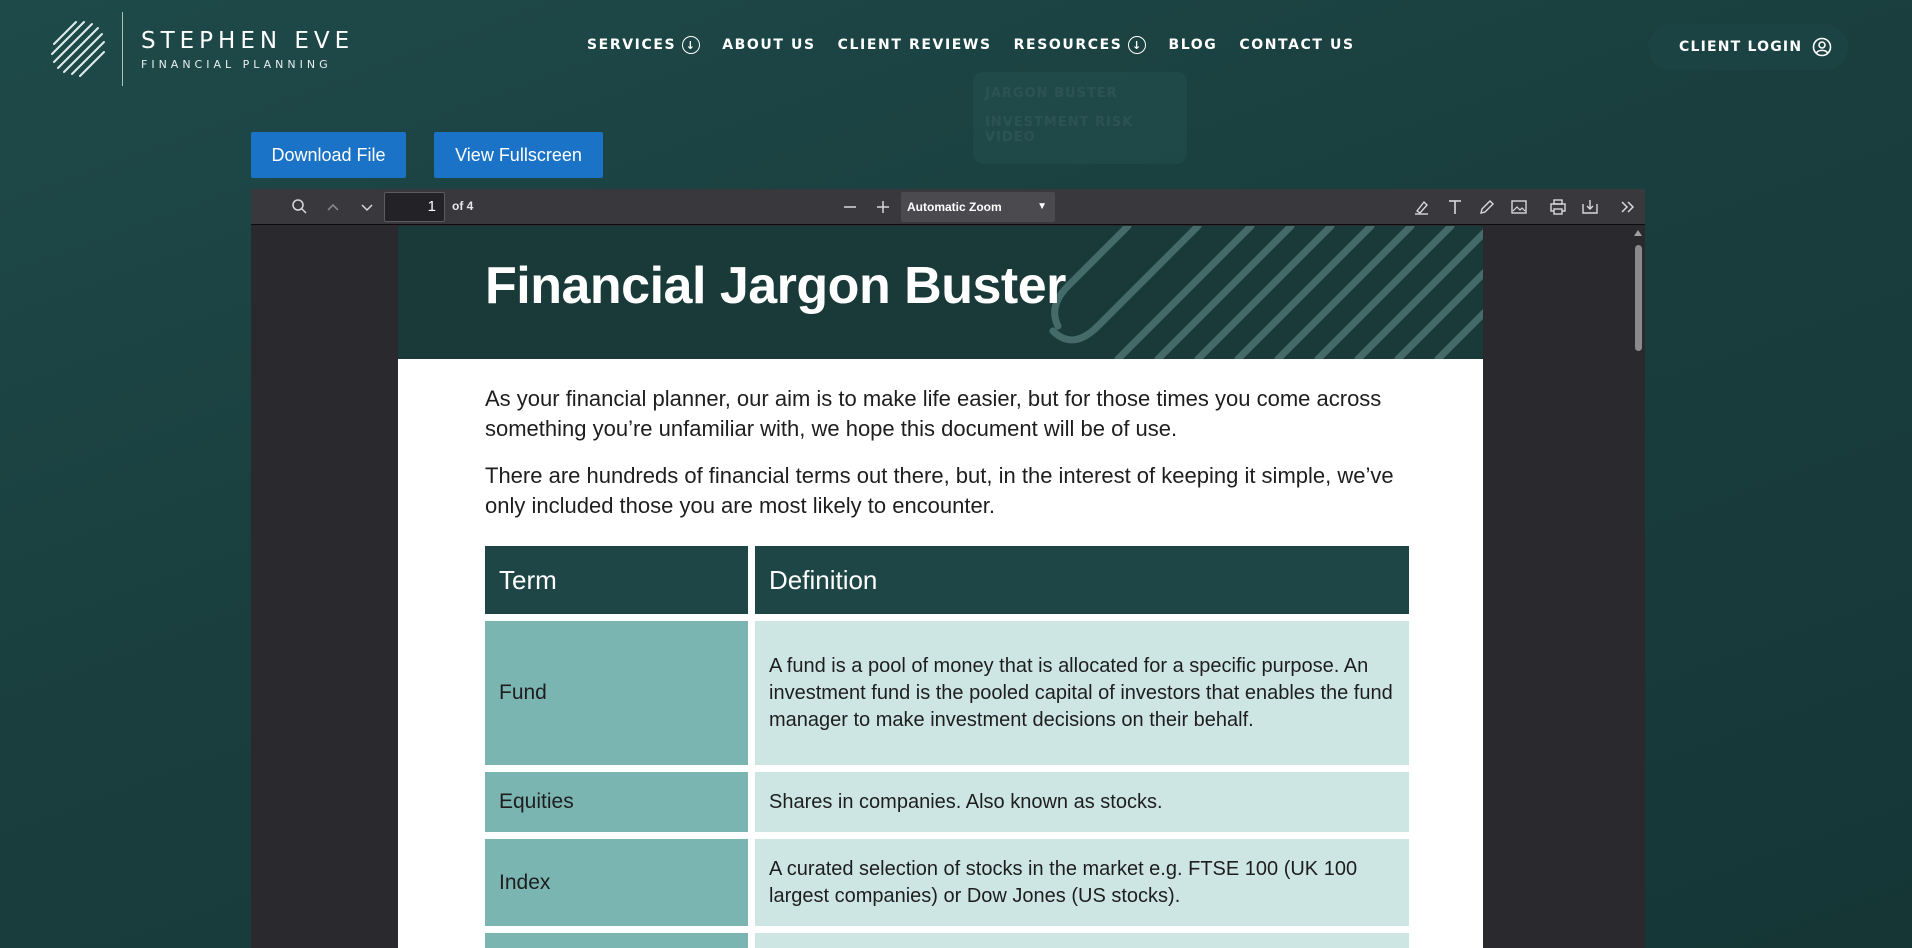 Image resolution: width=1912 pixels, height=948 pixels. What do you see at coordinates (775, 286) in the screenshot?
I see `document-title: Financial Jargon Buster` at bounding box center [775, 286].